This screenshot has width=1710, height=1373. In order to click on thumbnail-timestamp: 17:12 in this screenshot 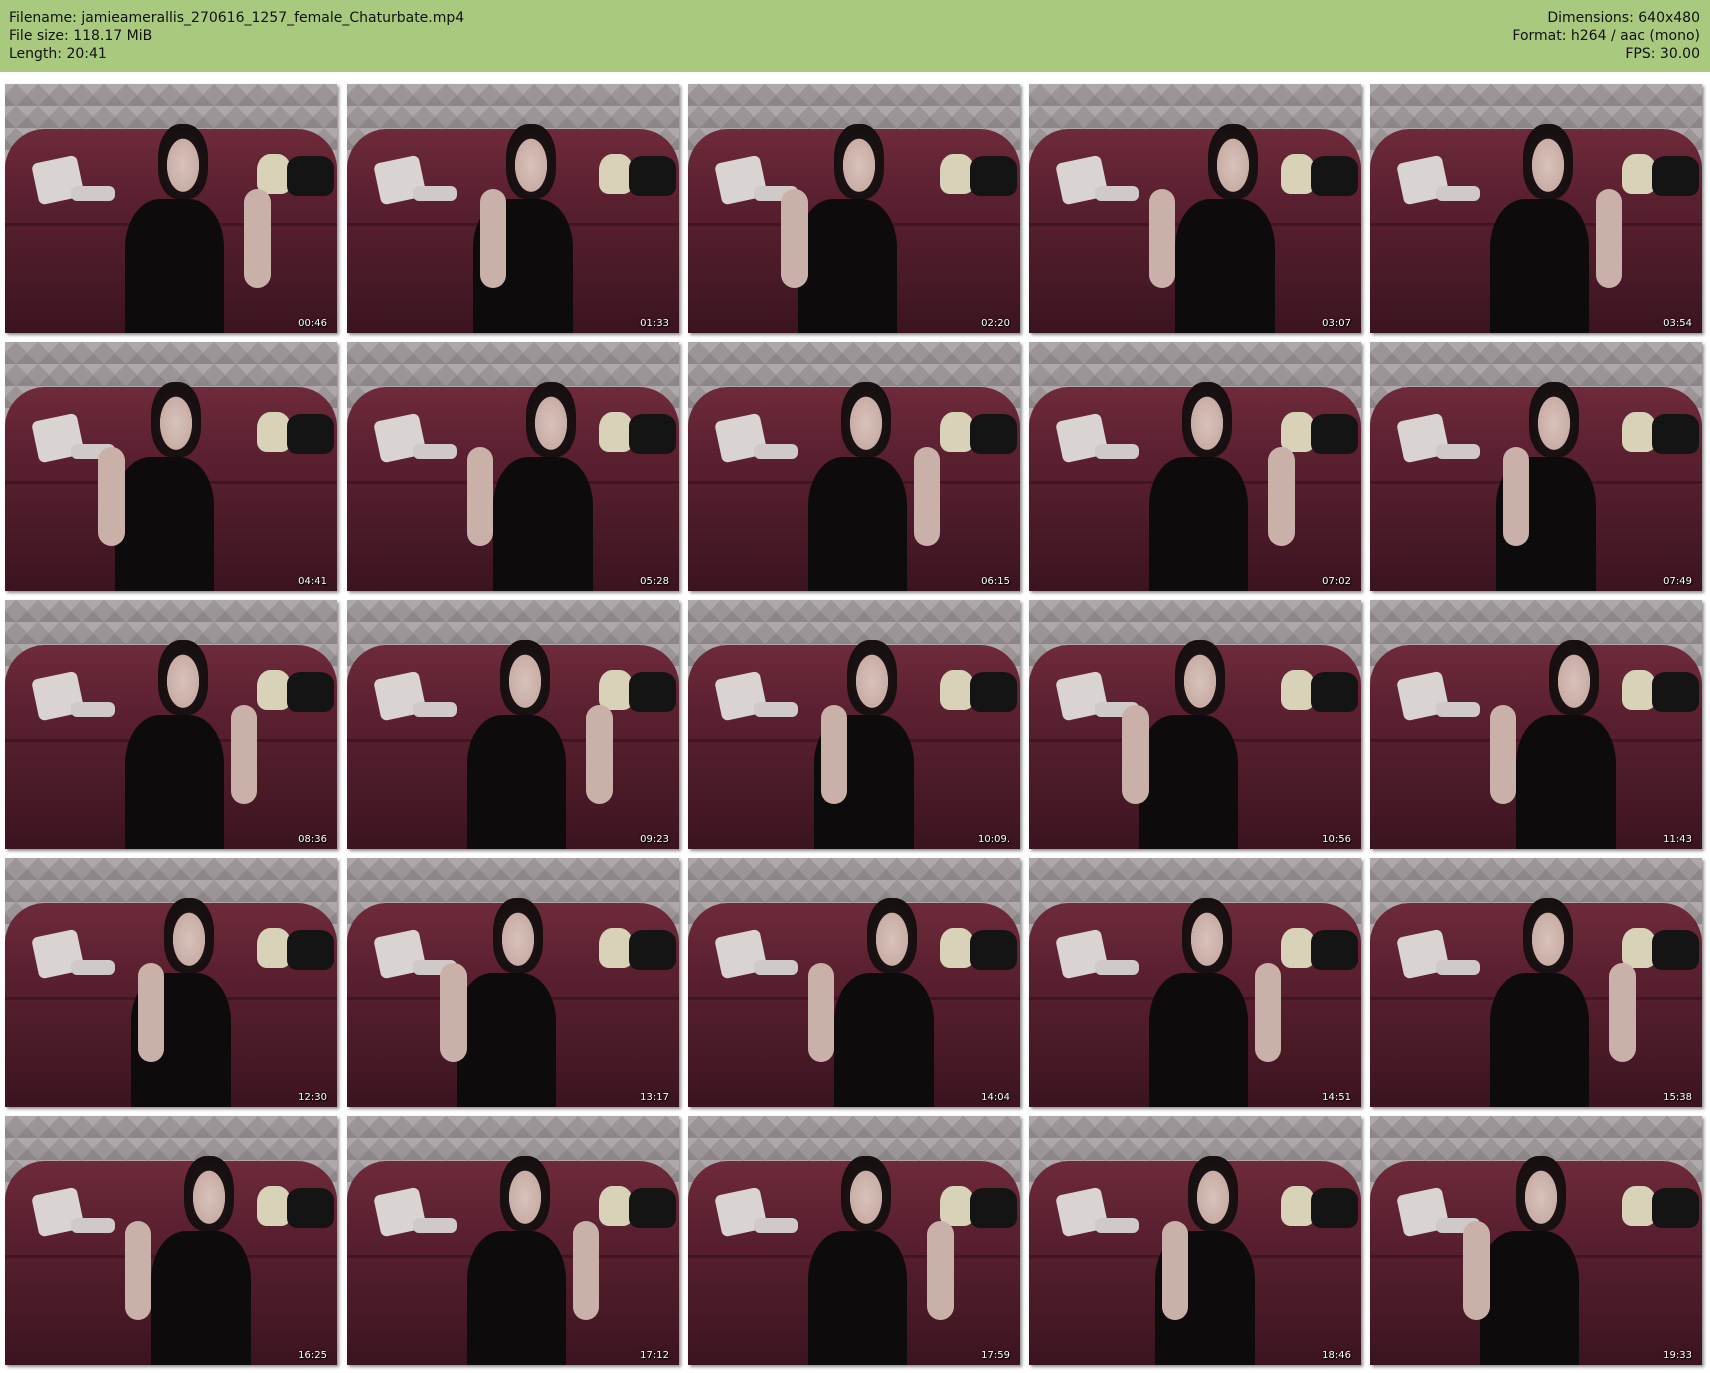, I will do `click(654, 1355)`.